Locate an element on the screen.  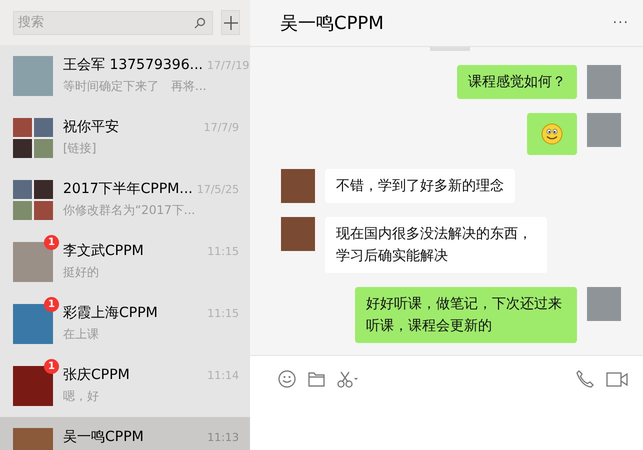
message-time: 11:13 is located at coordinates (223, 437).